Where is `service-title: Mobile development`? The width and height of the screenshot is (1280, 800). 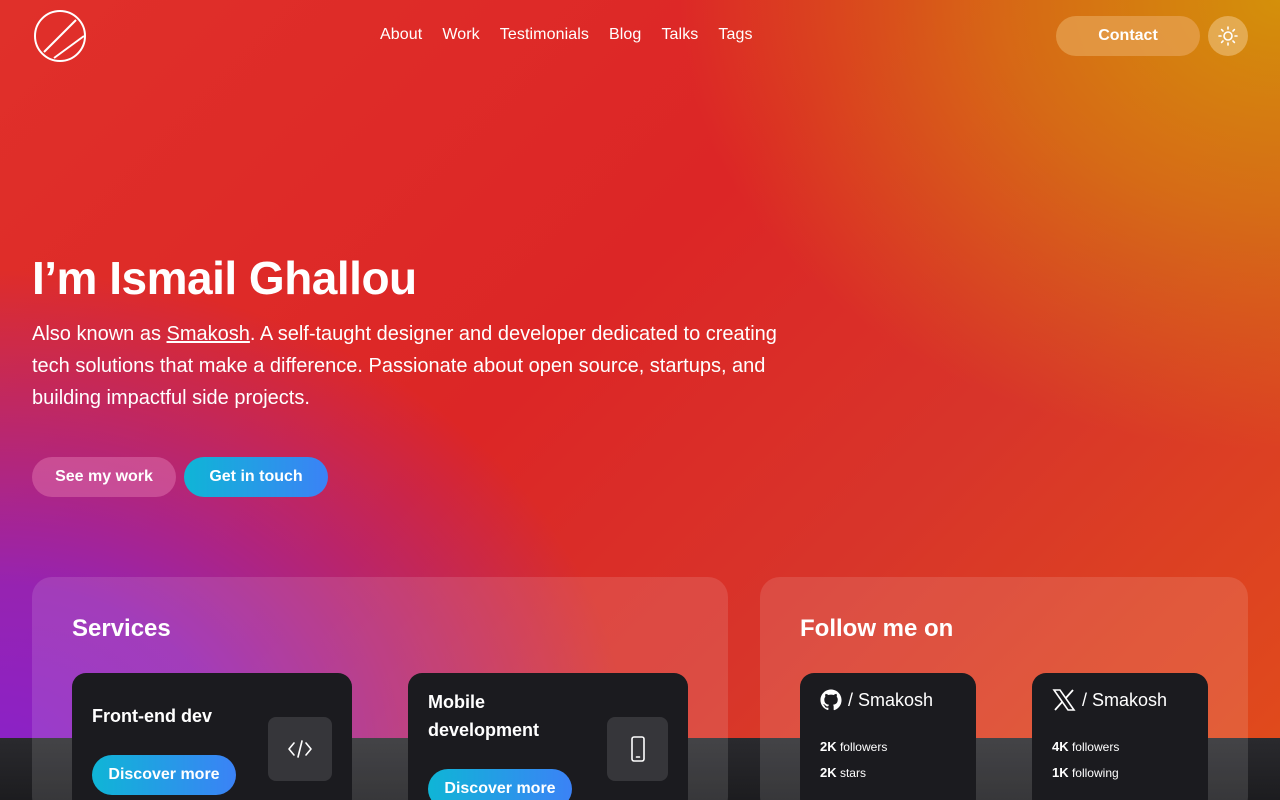 service-title: Mobile development is located at coordinates (484, 716).